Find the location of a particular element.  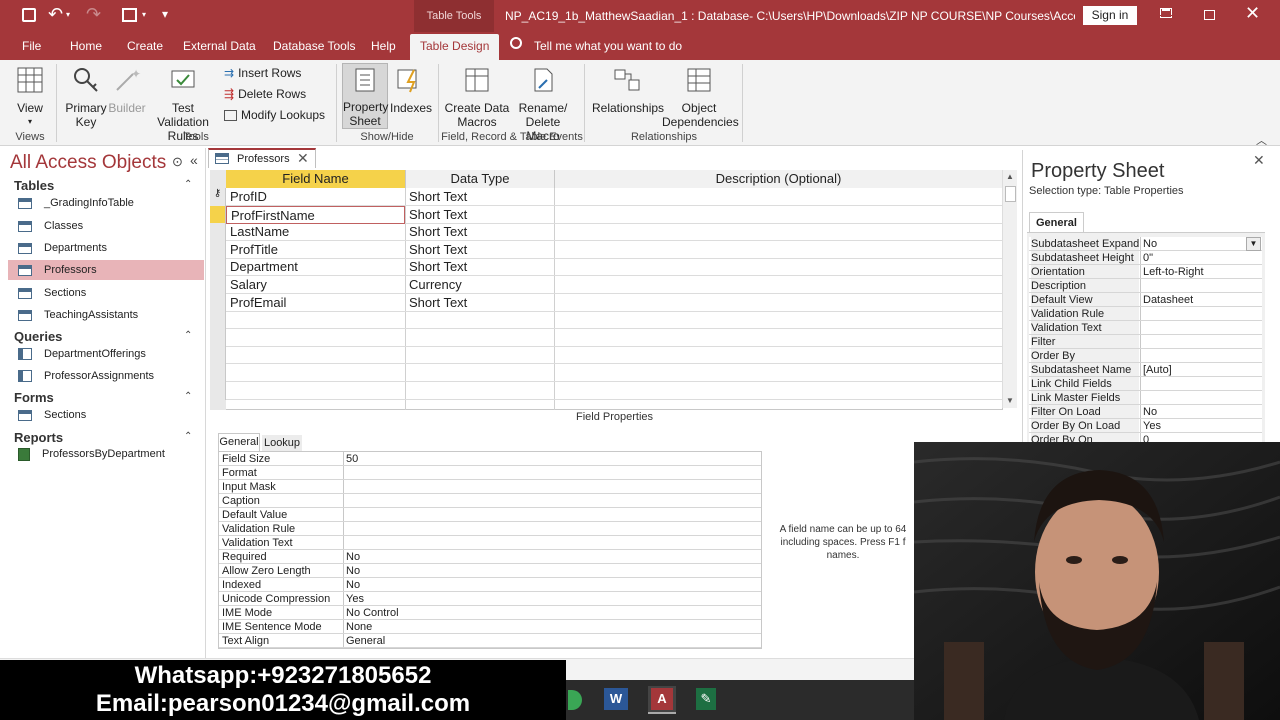

insert-rows-button: ⇉ Insert Rows is located at coordinates (262, 73).